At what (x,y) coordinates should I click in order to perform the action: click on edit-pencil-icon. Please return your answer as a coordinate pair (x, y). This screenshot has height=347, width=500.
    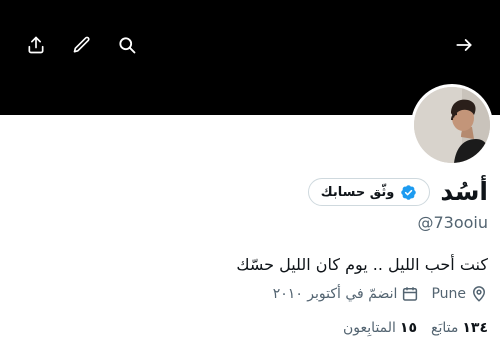
    Looking at the image, I should click on (82, 45).